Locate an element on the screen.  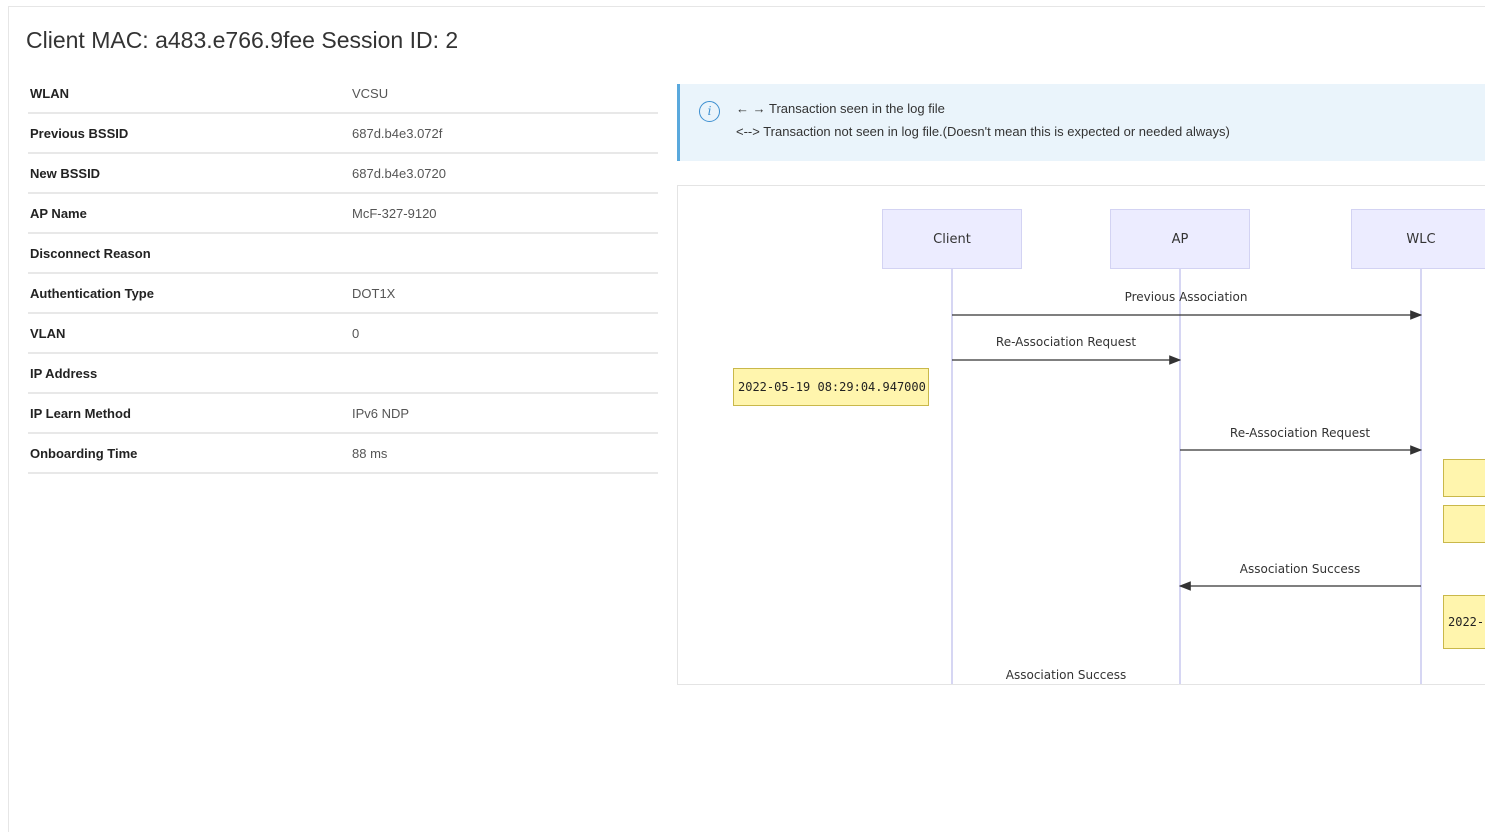
detail-label: AP Name is located at coordinates (189, 213).